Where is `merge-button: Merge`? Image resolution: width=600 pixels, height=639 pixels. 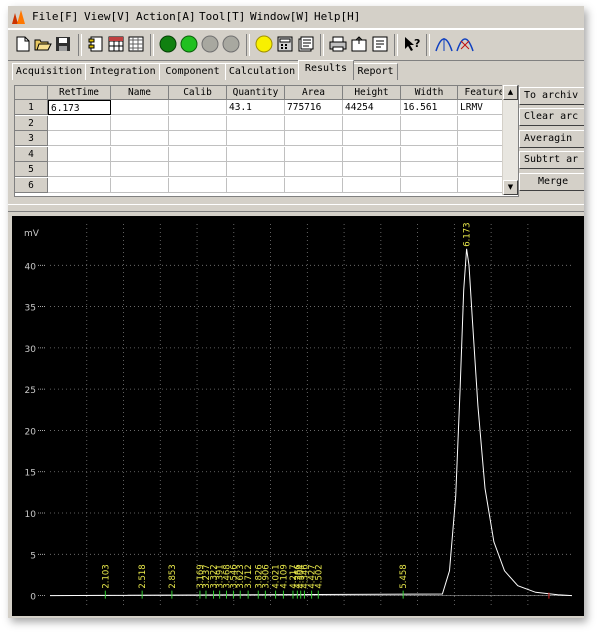 merge-button: Merge is located at coordinates (551, 182).